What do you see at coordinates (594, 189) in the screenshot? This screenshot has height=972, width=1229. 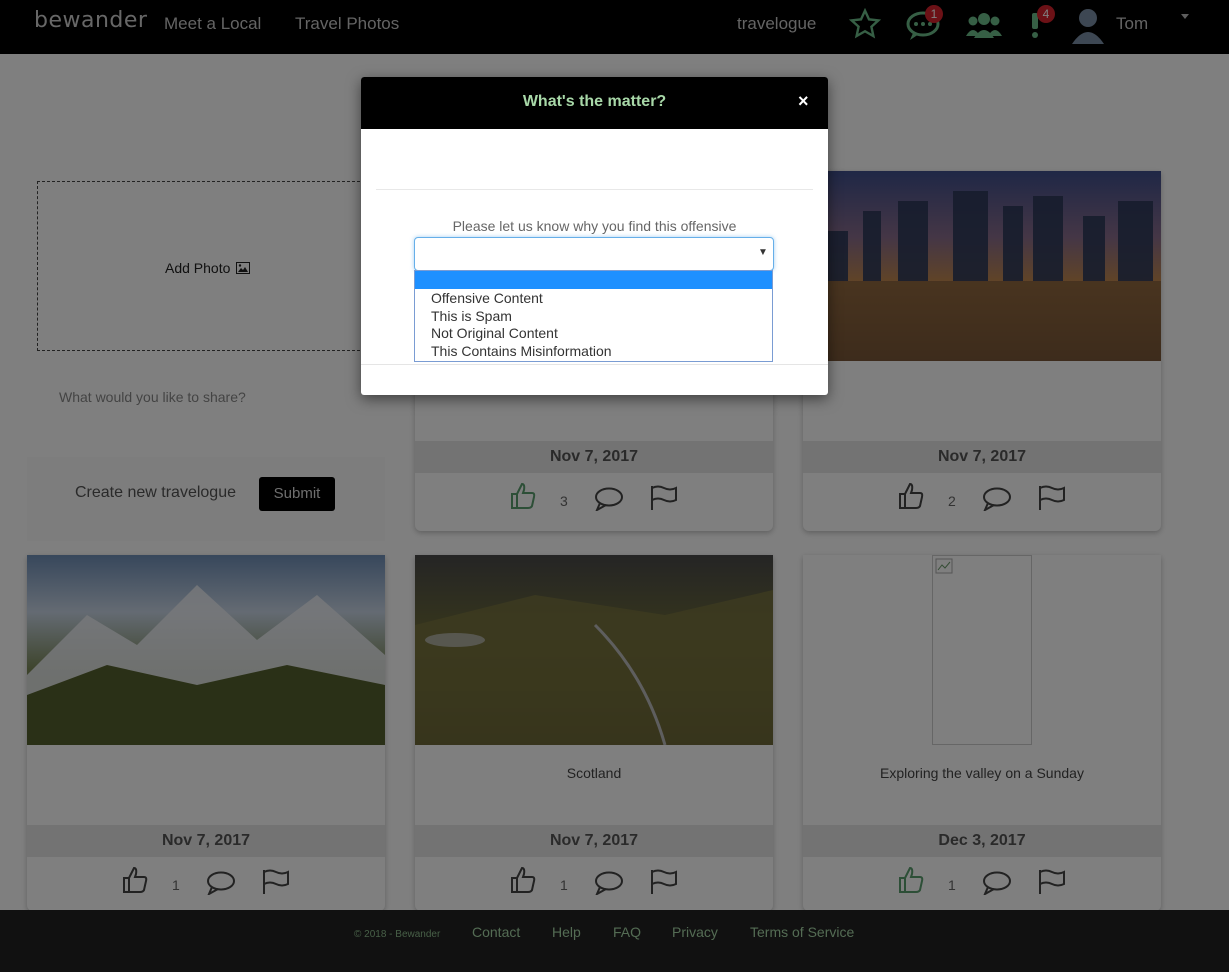 I see `modal-divider` at bounding box center [594, 189].